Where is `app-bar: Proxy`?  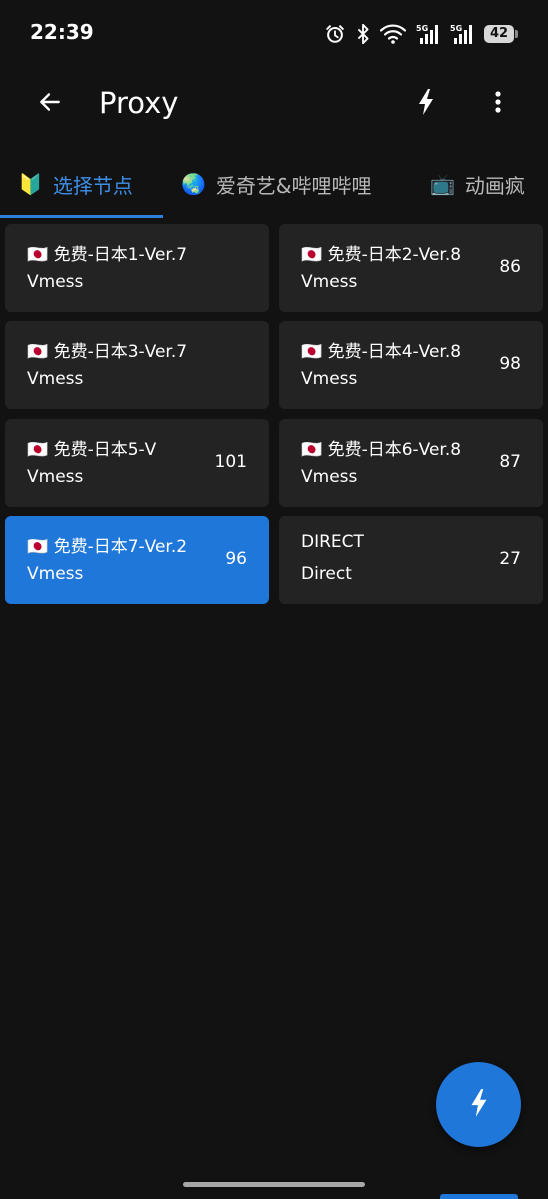 app-bar: Proxy is located at coordinates (274, 106).